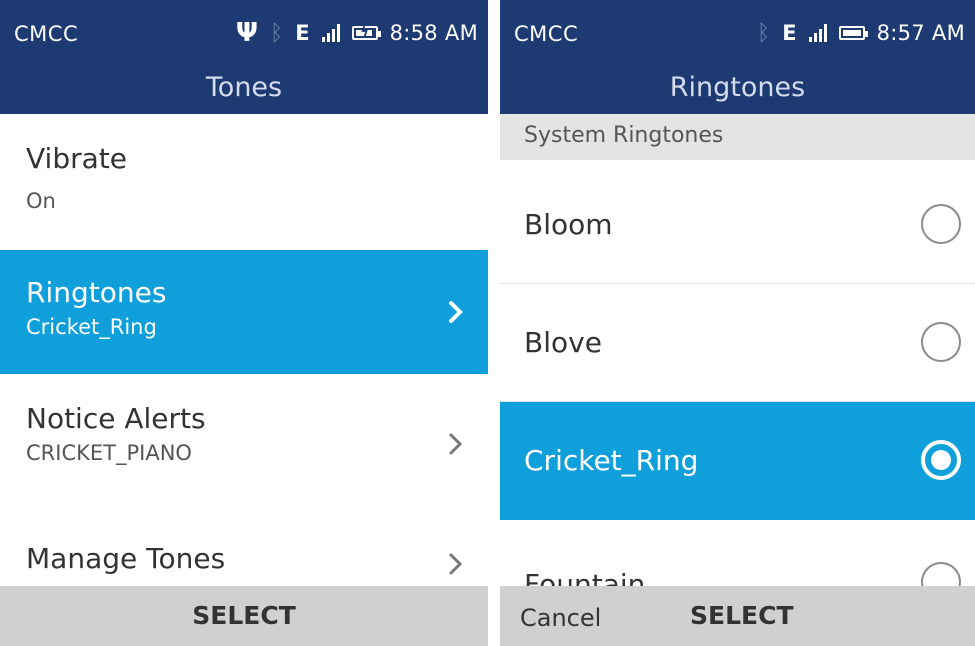 This screenshot has width=975, height=646. I want to click on item-value: On, so click(41, 201).